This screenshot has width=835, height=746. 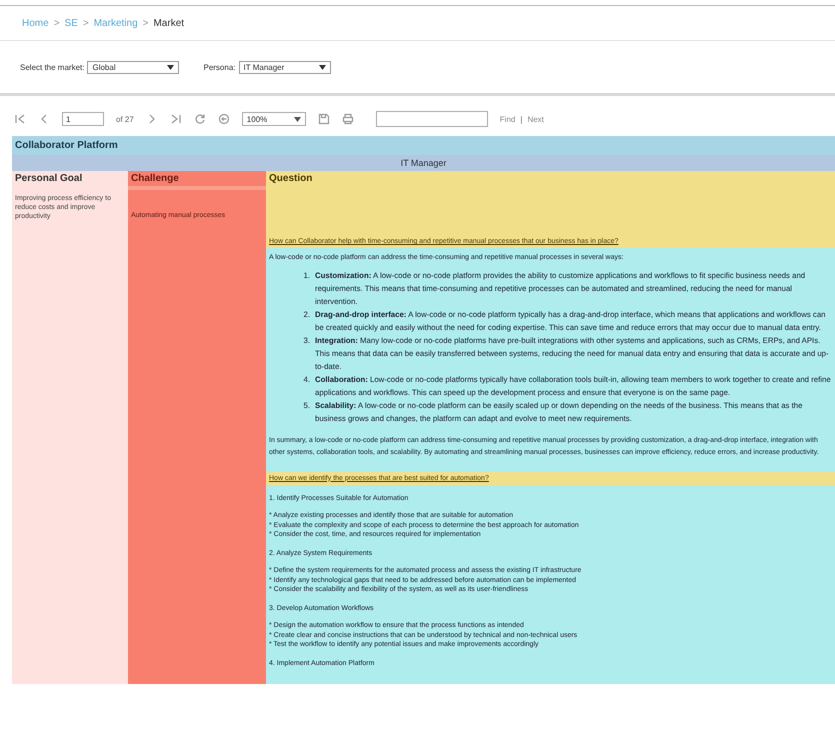 What do you see at coordinates (219, 67) in the screenshot?
I see `filter-label: Persona:` at bounding box center [219, 67].